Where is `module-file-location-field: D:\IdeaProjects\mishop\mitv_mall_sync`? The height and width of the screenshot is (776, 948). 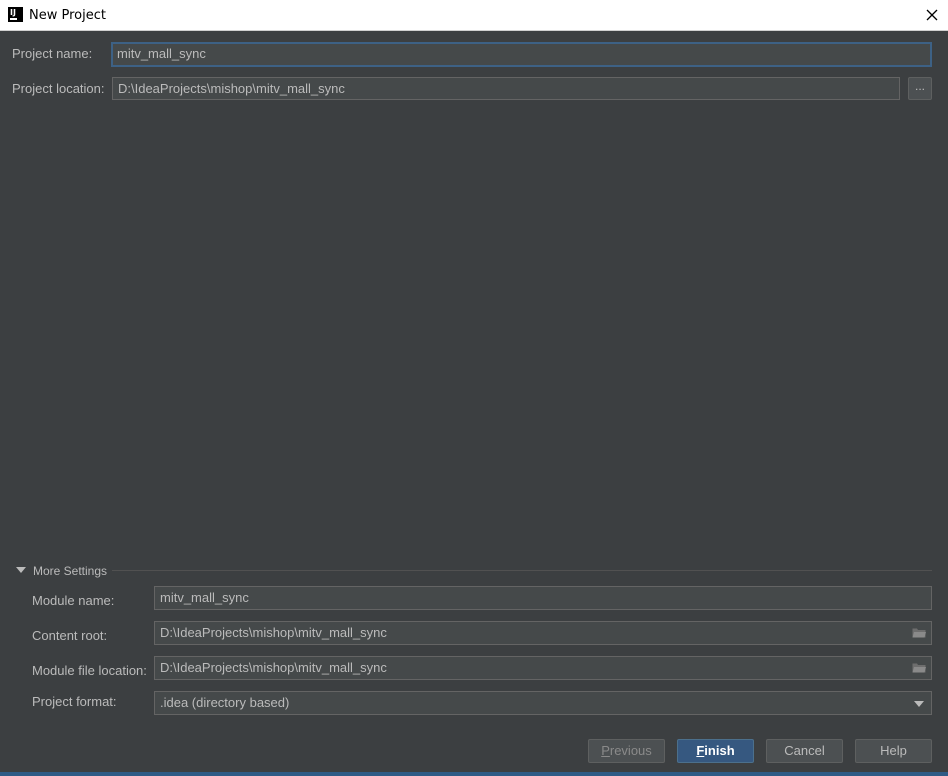 module-file-location-field: D:\IdeaProjects\mishop\mitv_mall_sync is located at coordinates (543, 668).